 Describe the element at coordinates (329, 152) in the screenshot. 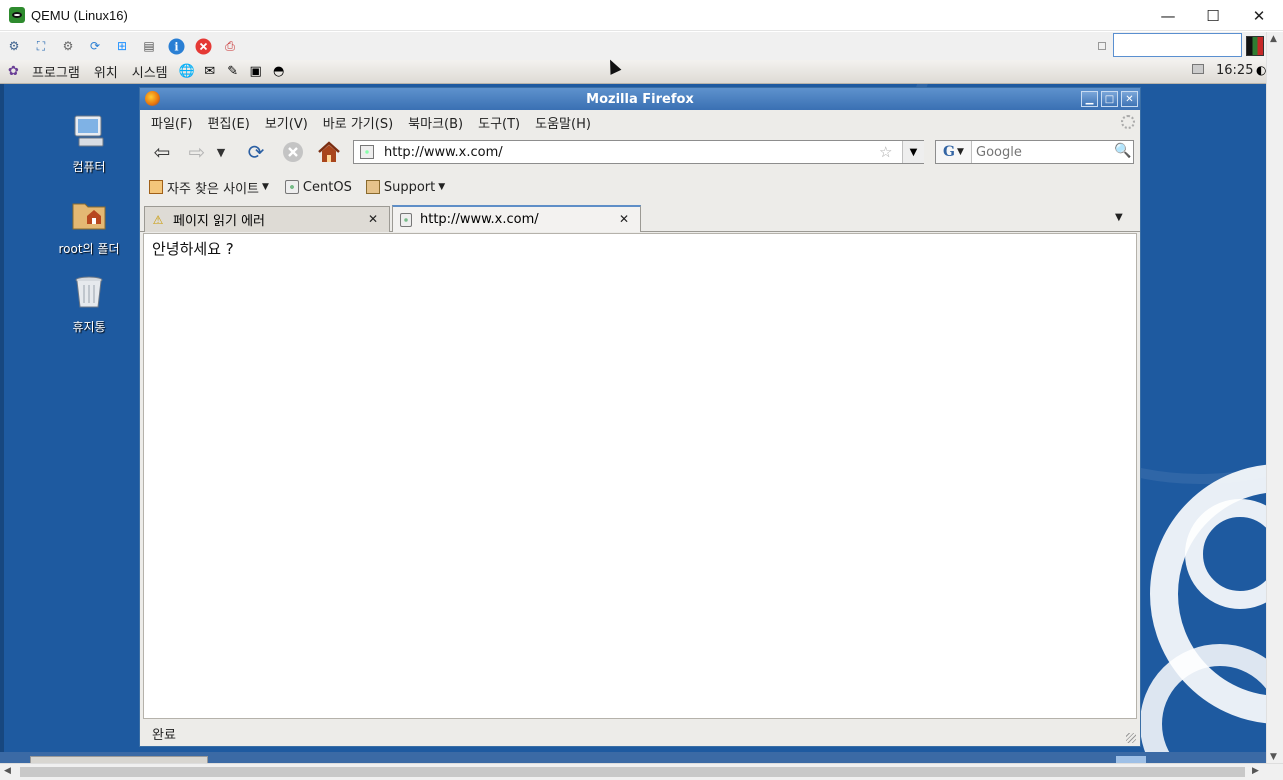

I see `home-button` at that location.